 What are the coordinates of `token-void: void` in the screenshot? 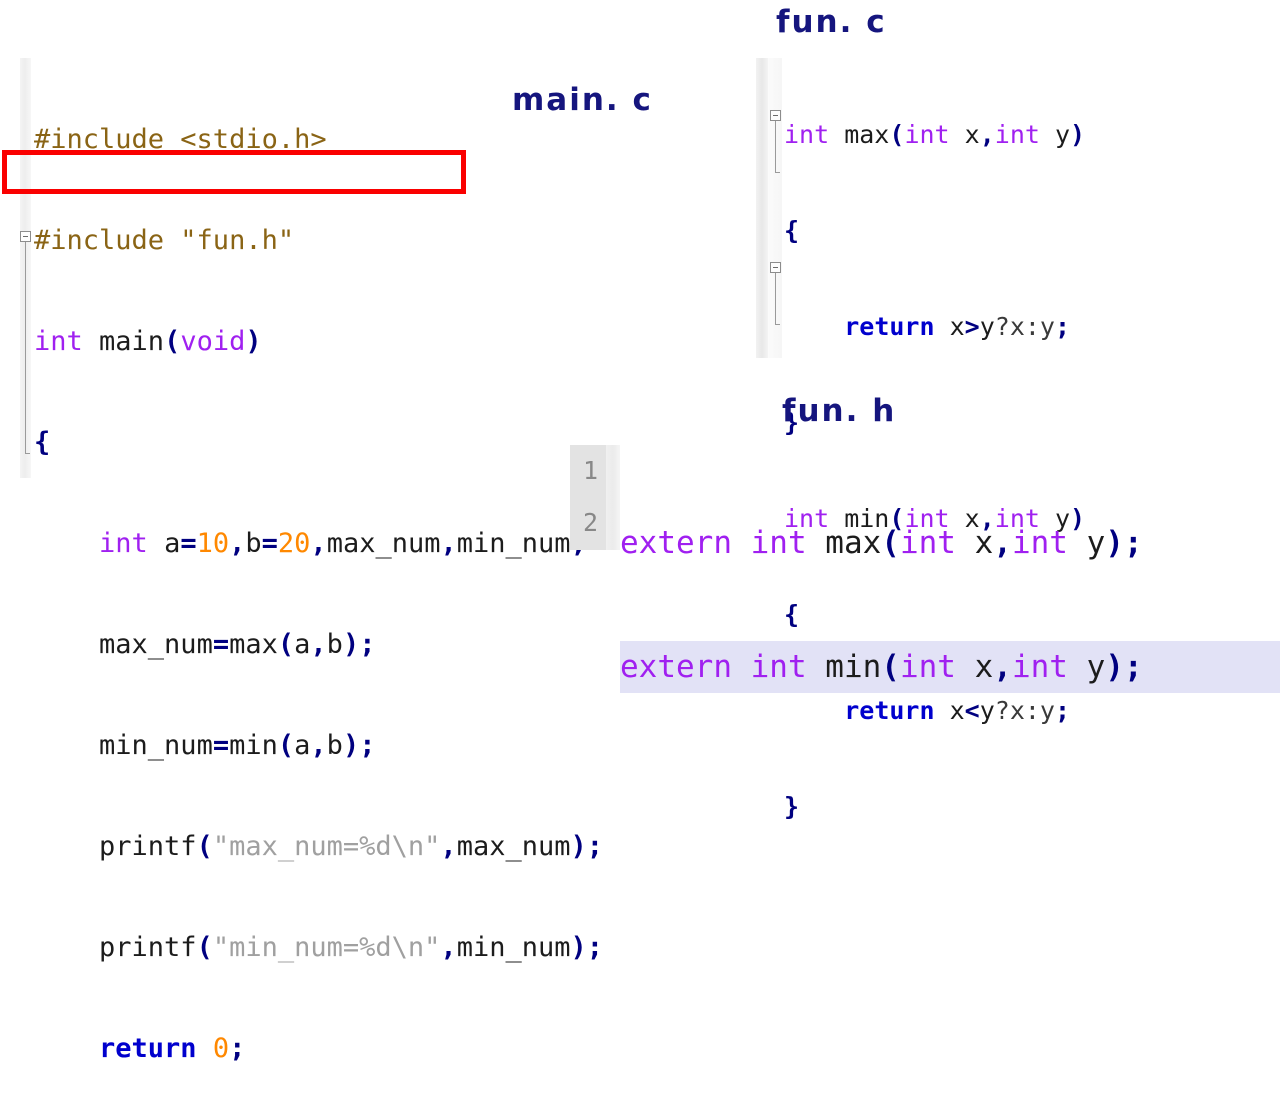 It's located at (213, 341).